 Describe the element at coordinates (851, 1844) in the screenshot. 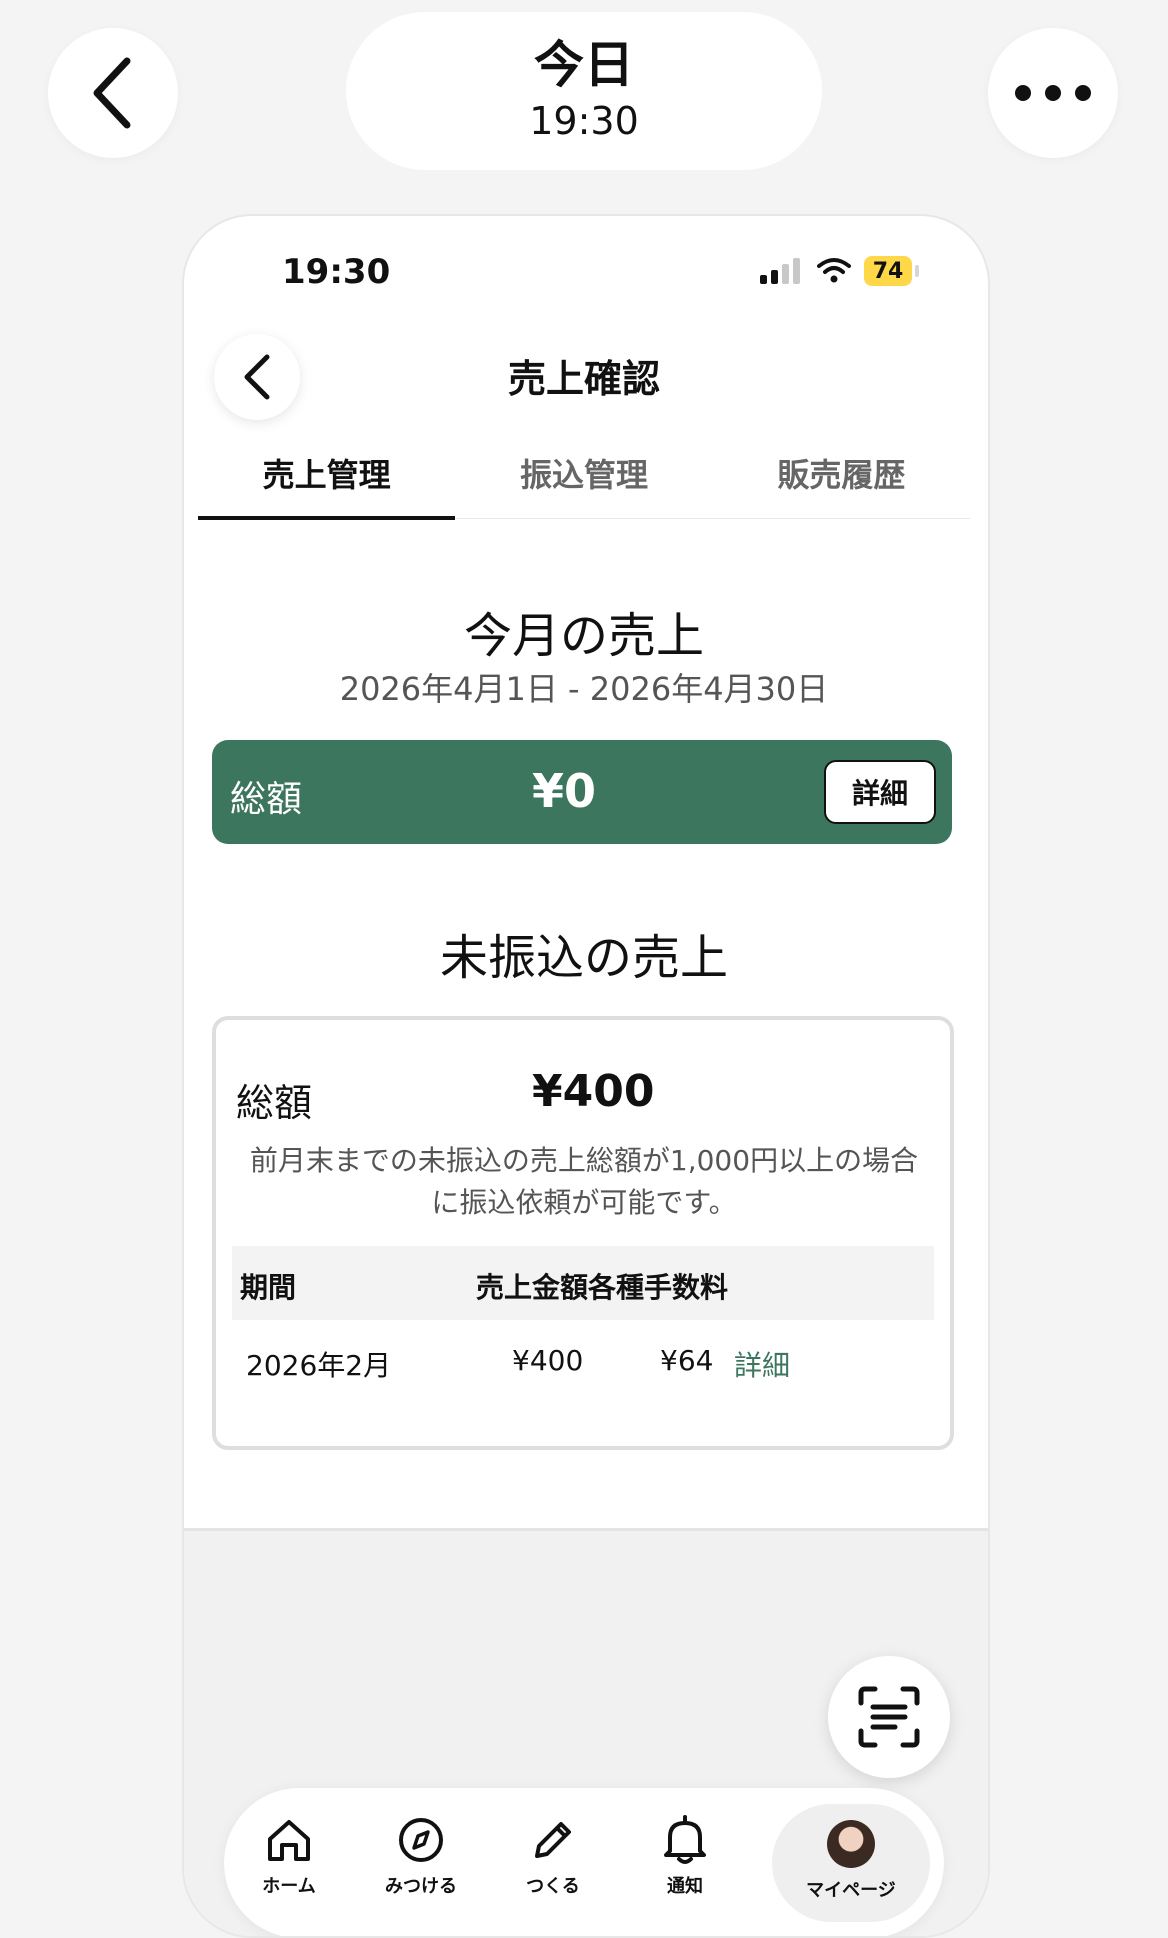

I see `avatar` at that location.